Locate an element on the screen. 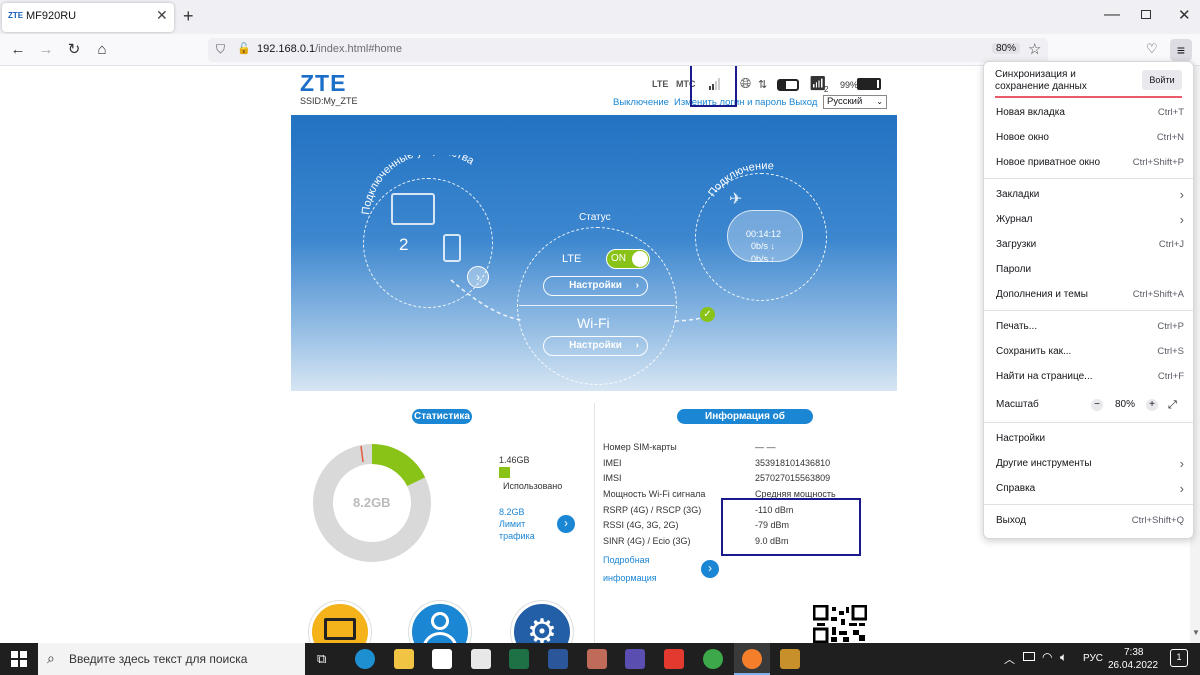 Image resolution: width=1200 pixels, height=675 pixels. sms-shortcut-icon is located at coordinates (340, 622).